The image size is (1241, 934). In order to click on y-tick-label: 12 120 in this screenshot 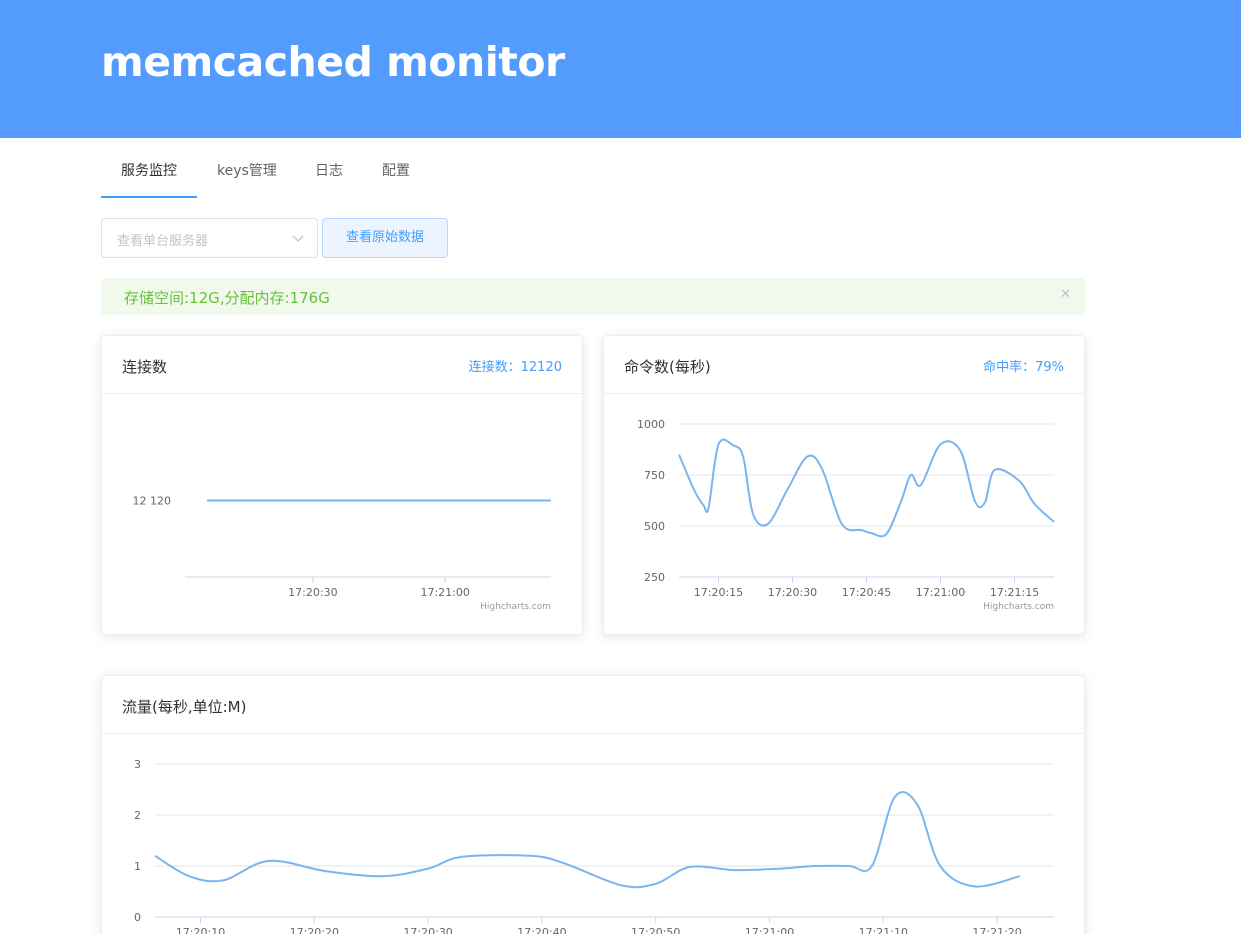, I will do `click(152, 501)`.